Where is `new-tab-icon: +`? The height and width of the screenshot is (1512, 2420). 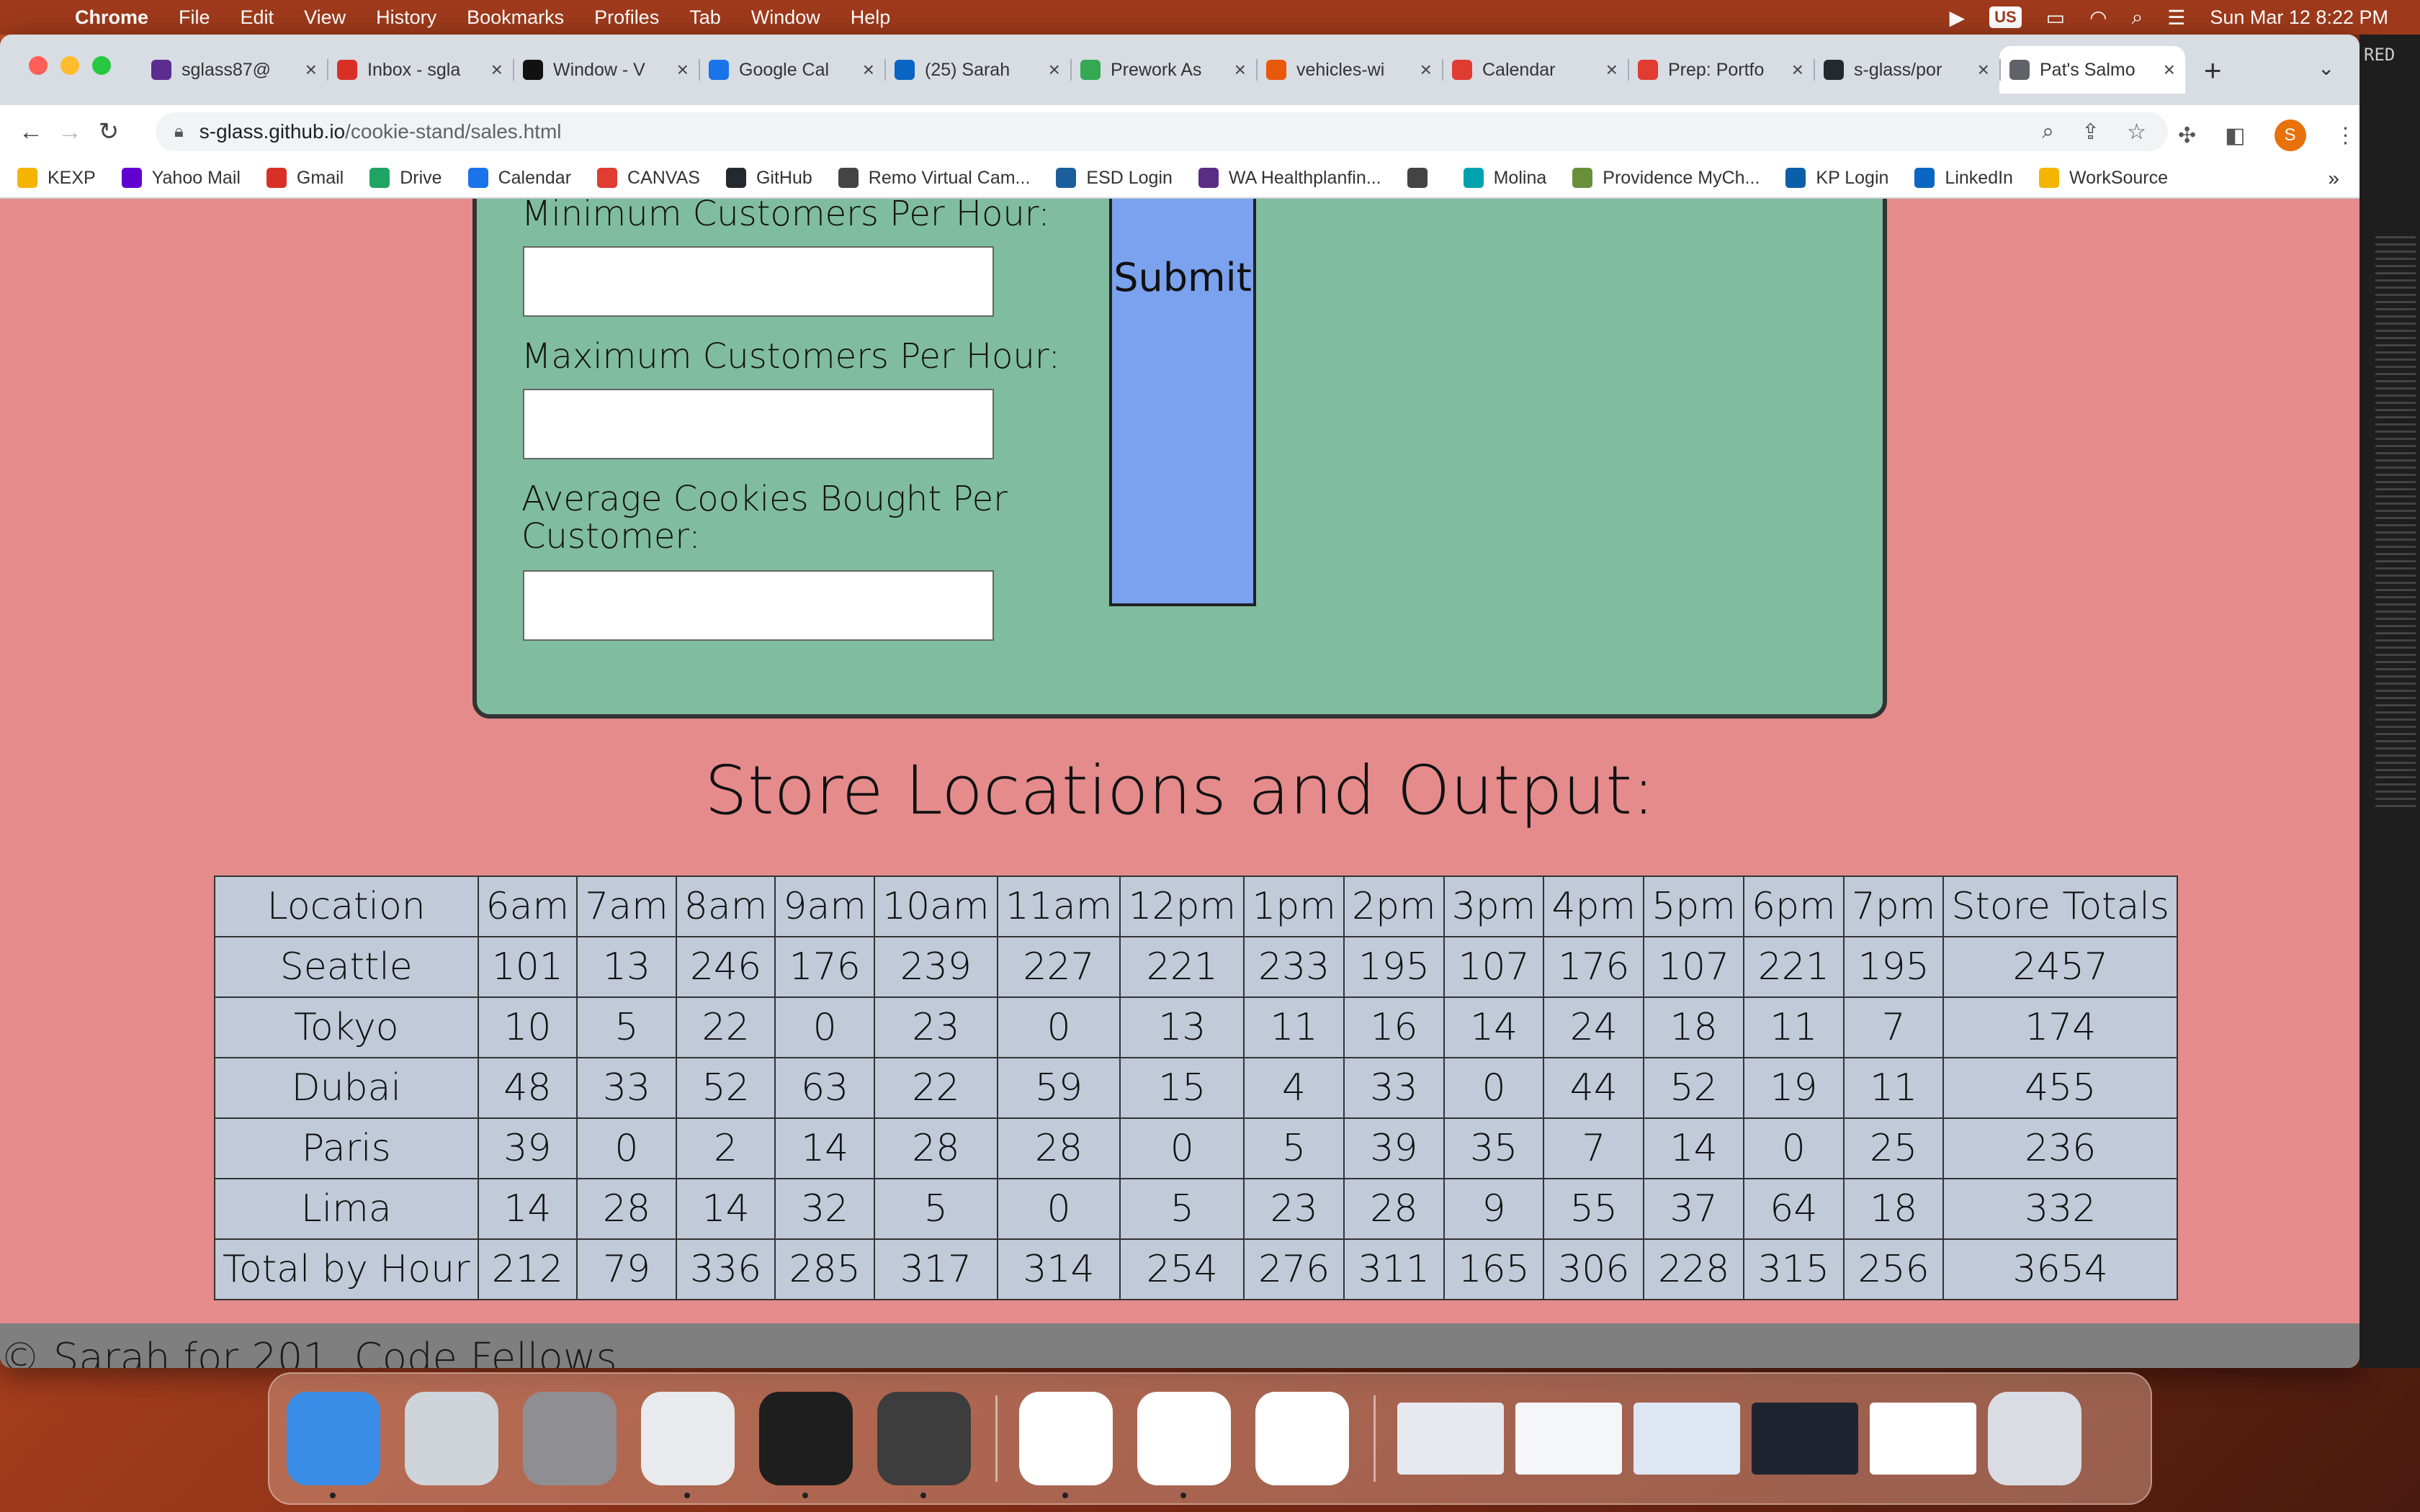 new-tab-icon: + is located at coordinates (2213, 70).